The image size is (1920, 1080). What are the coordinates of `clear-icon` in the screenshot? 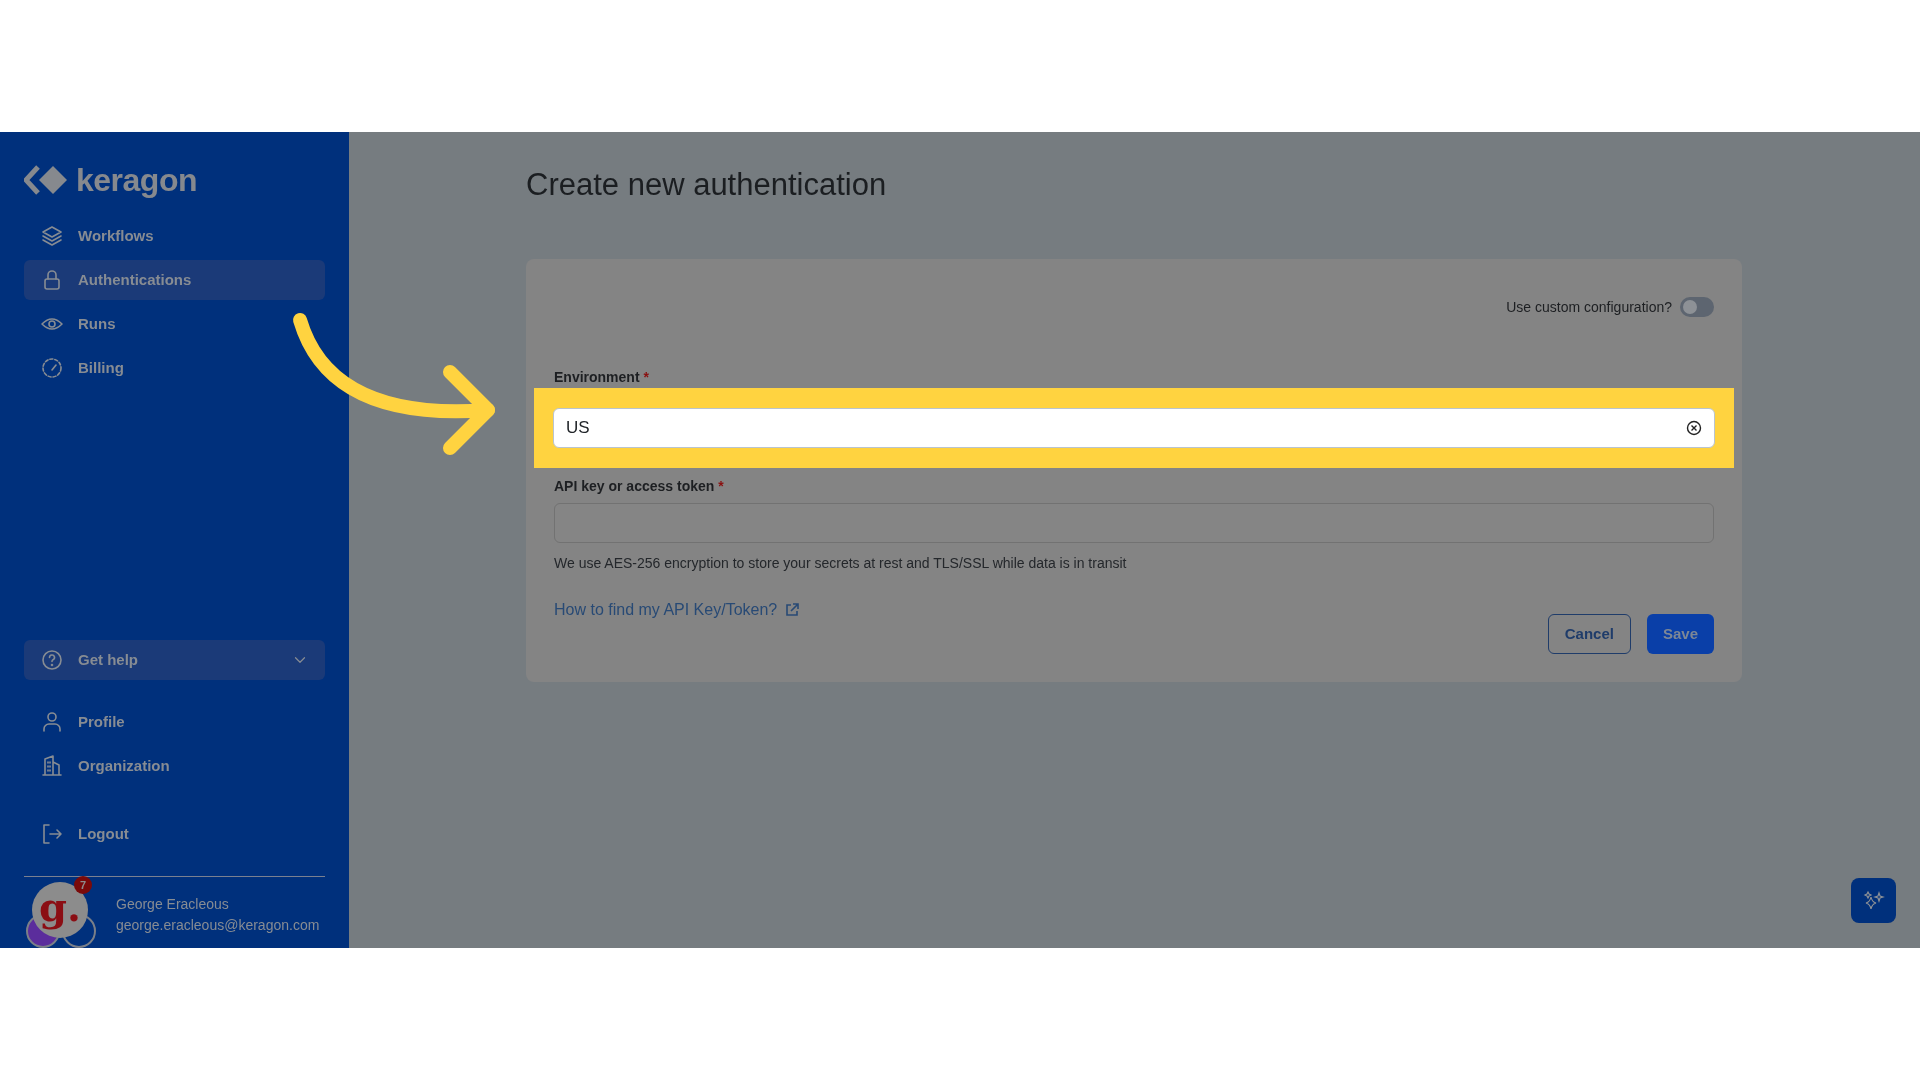 It's located at (1694, 428).